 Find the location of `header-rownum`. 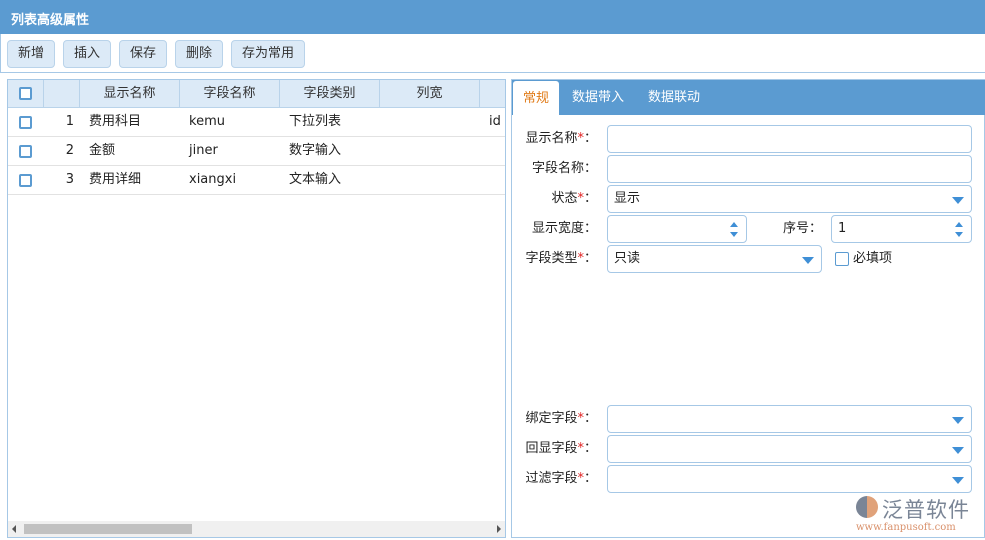

header-rownum is located at coordinates (62, 94).